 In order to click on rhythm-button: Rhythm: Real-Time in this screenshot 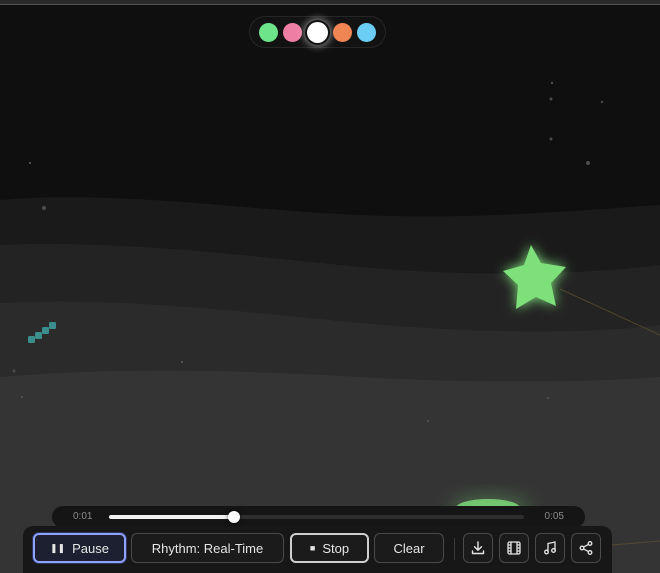, I will do `click(207, 548)`.